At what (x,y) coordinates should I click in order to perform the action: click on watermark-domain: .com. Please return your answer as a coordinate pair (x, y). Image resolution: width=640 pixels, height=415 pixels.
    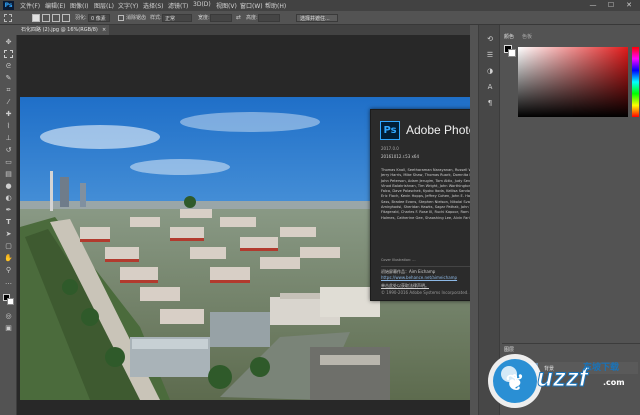
    Looking at the image, I should click on (614, 382).